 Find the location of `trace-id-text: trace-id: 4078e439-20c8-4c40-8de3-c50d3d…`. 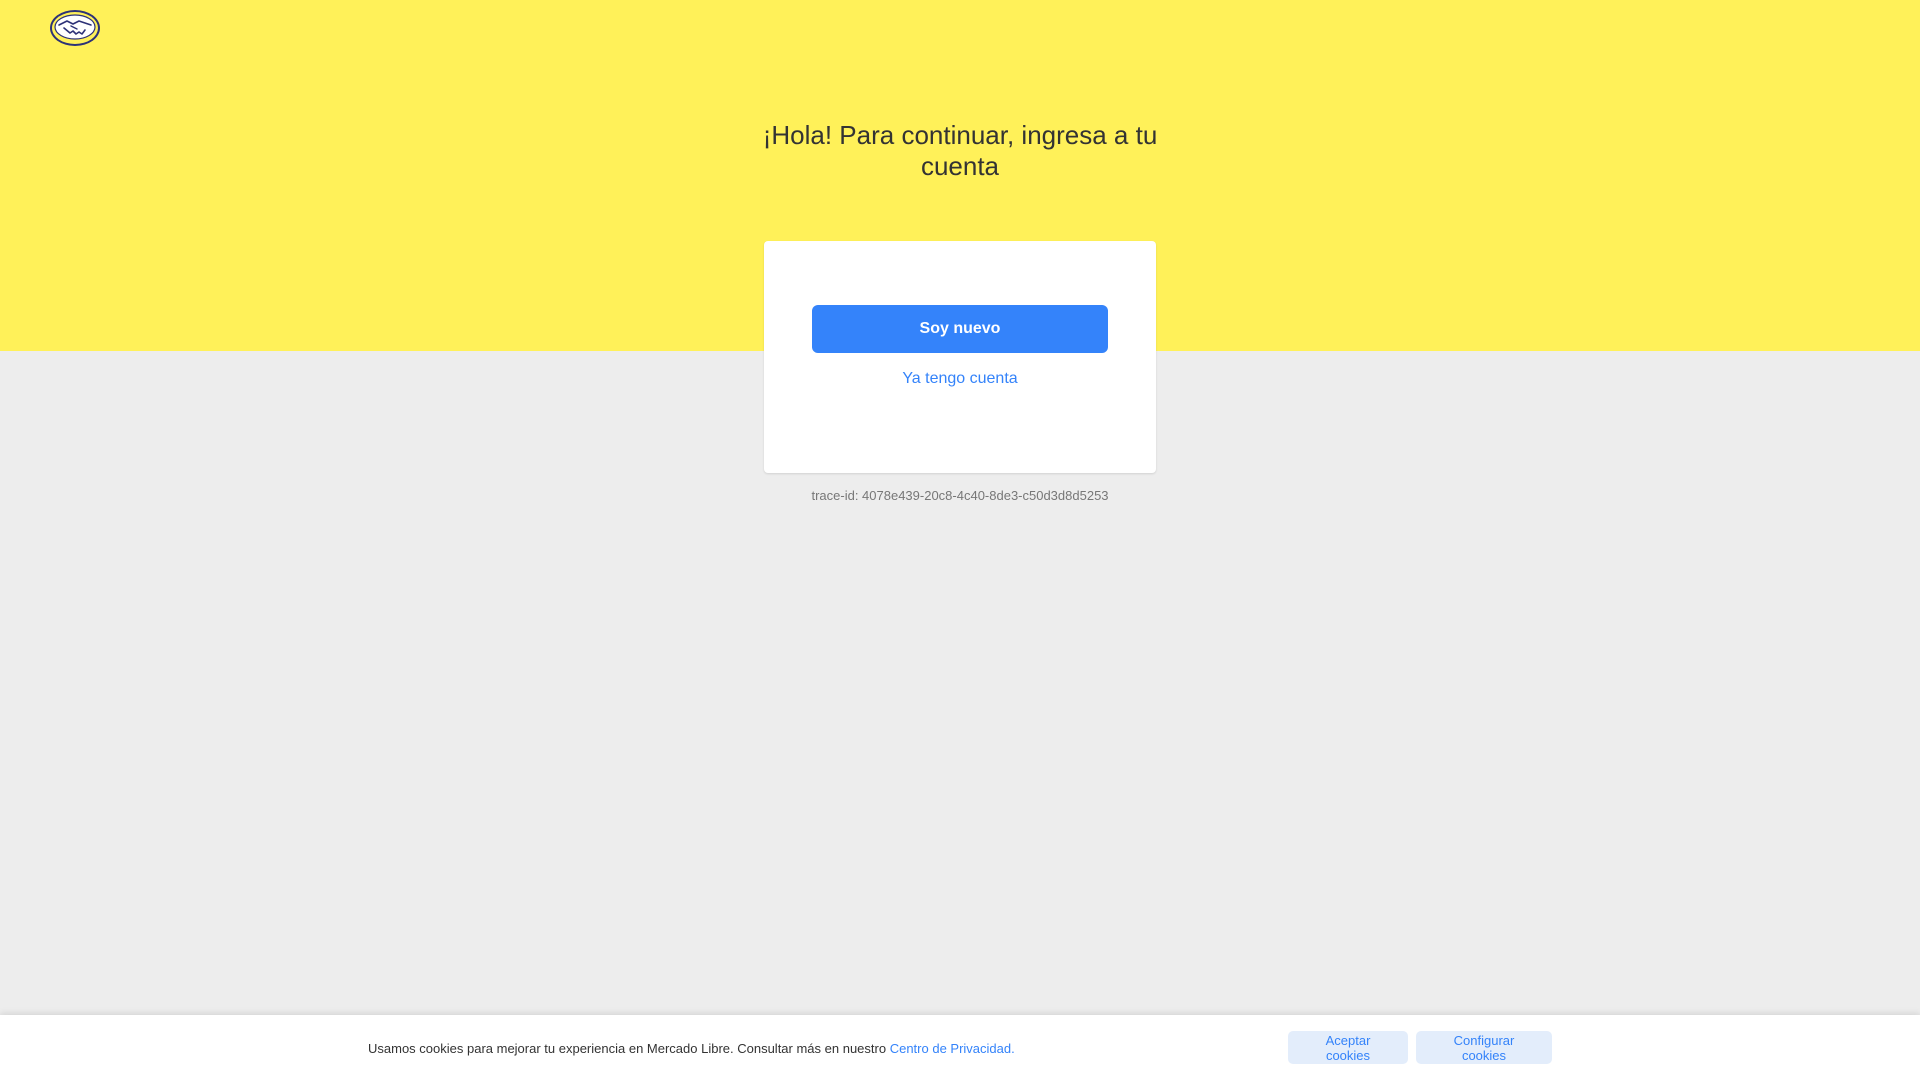

trace-id-text: trace-id: 4078e439-20c8-4c40-8de3-c50d3d… is located at coordinates (960, 495).